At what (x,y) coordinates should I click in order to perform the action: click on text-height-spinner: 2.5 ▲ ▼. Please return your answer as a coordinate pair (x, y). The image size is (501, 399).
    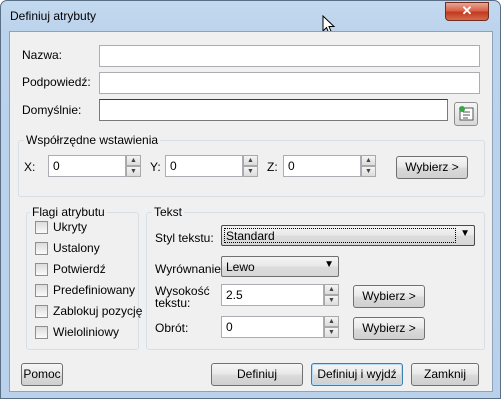
    Looking at the image, I should click on (280, 295).